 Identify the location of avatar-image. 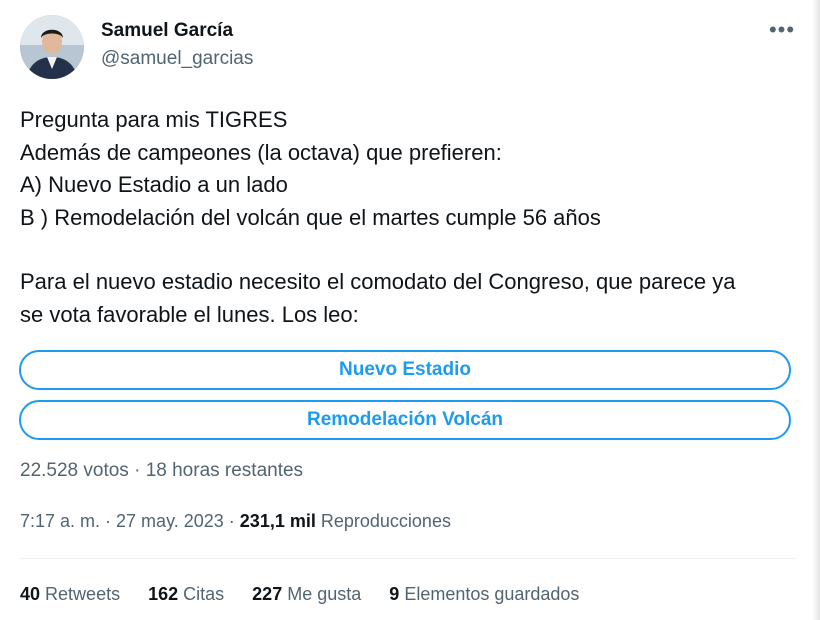
(52, 47).